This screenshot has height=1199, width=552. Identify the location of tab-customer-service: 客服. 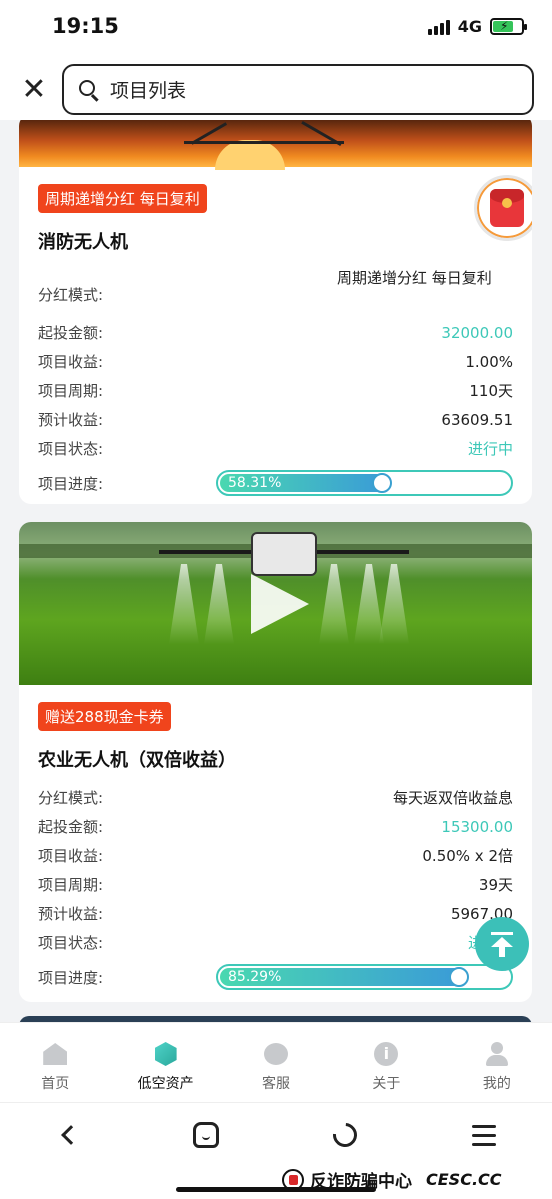
(276, 1062).